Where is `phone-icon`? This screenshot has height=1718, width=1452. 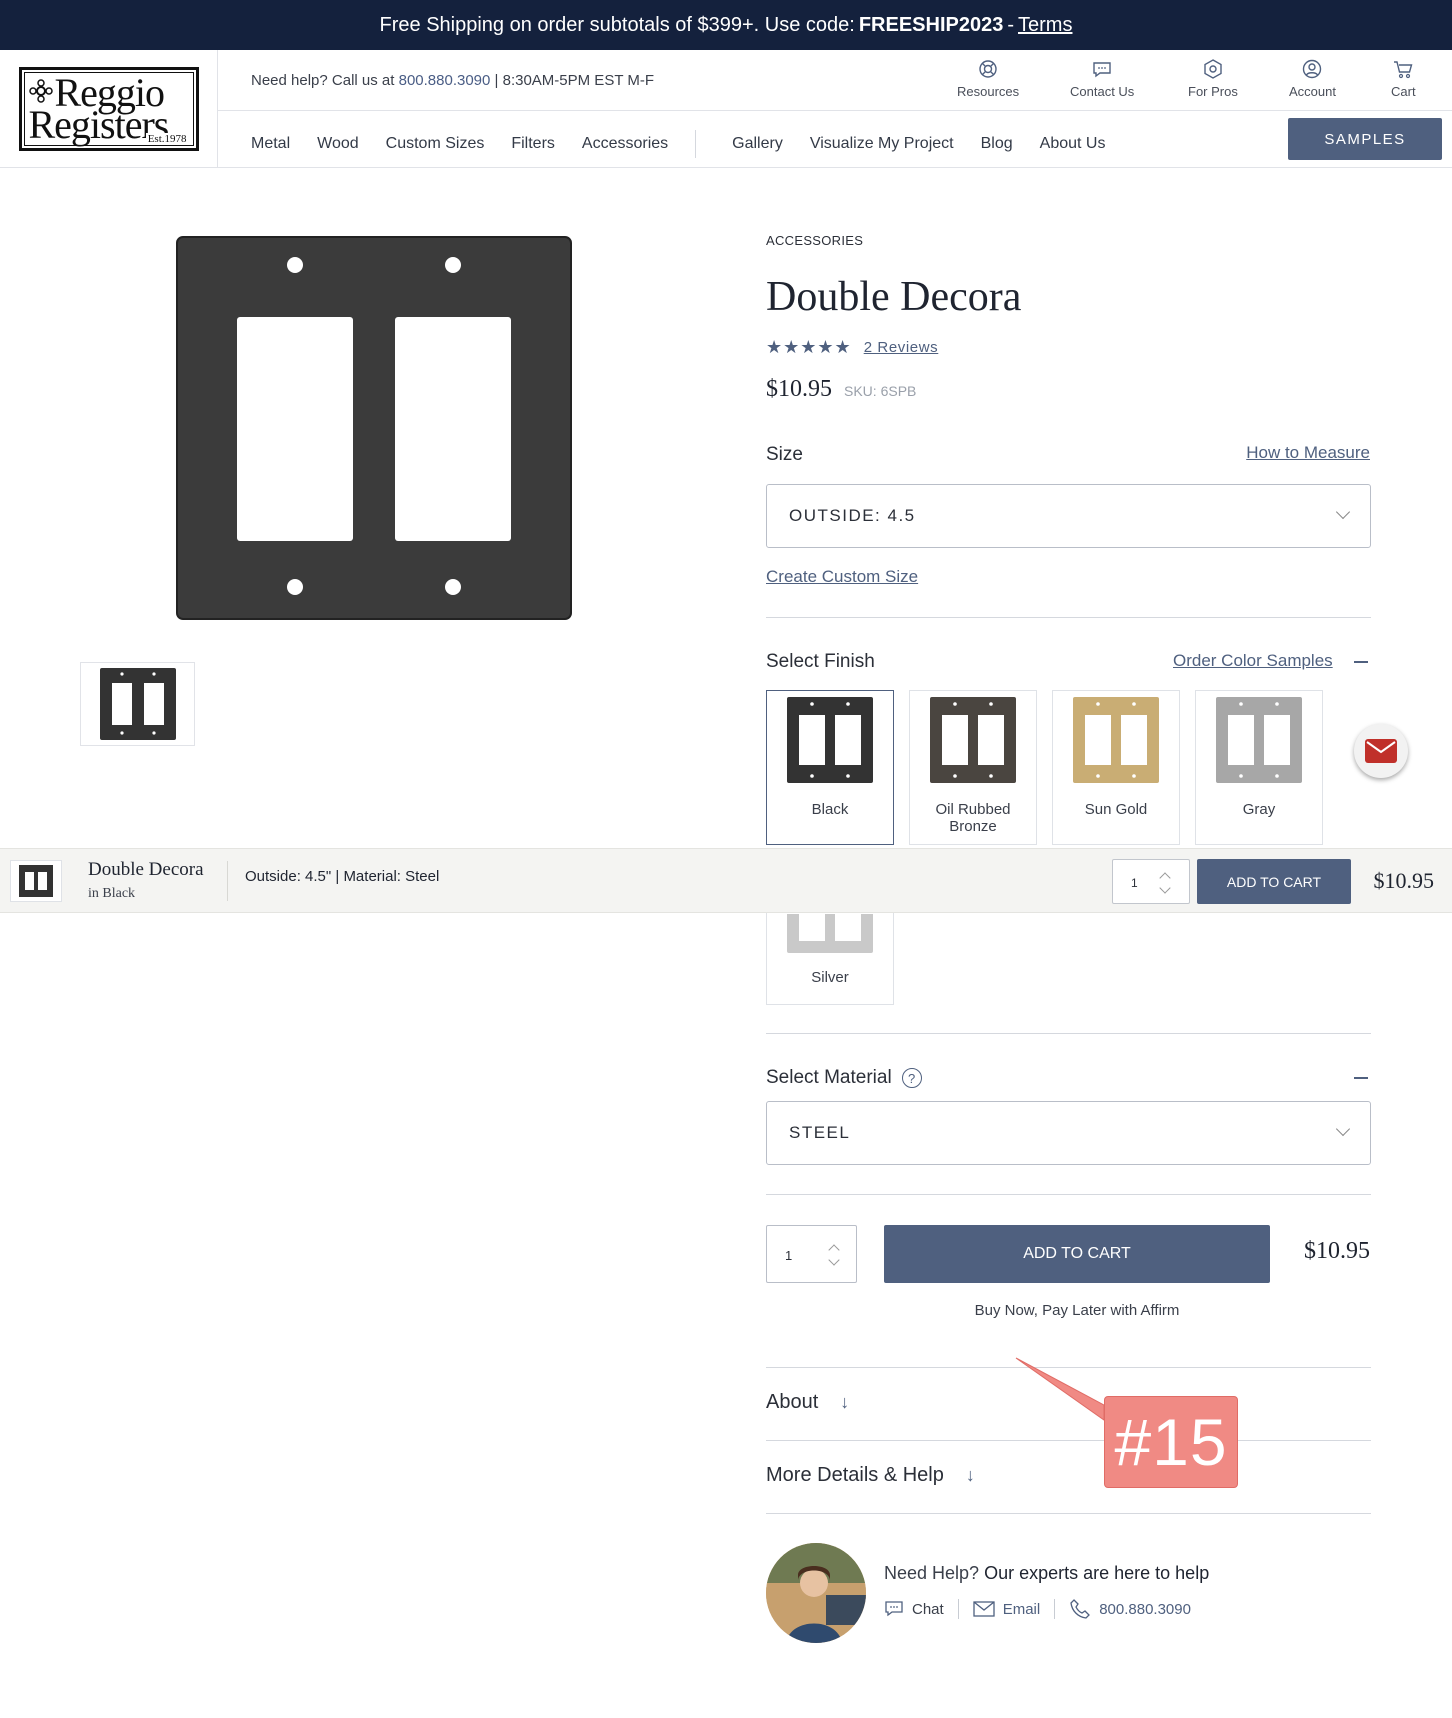
phone-icon is located at coordinates (1080, 1609).